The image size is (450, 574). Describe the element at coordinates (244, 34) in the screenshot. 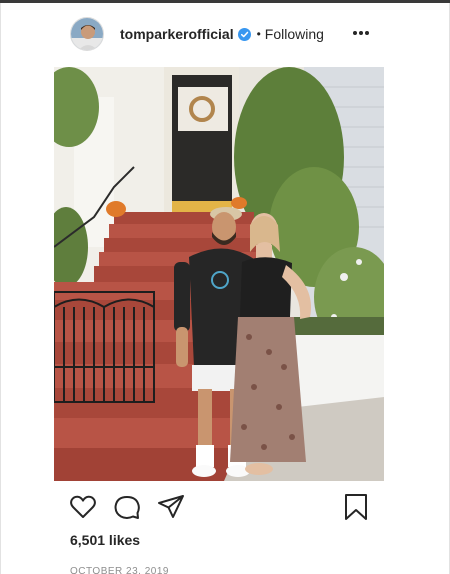

I see `verified-badge-icon` at that location.